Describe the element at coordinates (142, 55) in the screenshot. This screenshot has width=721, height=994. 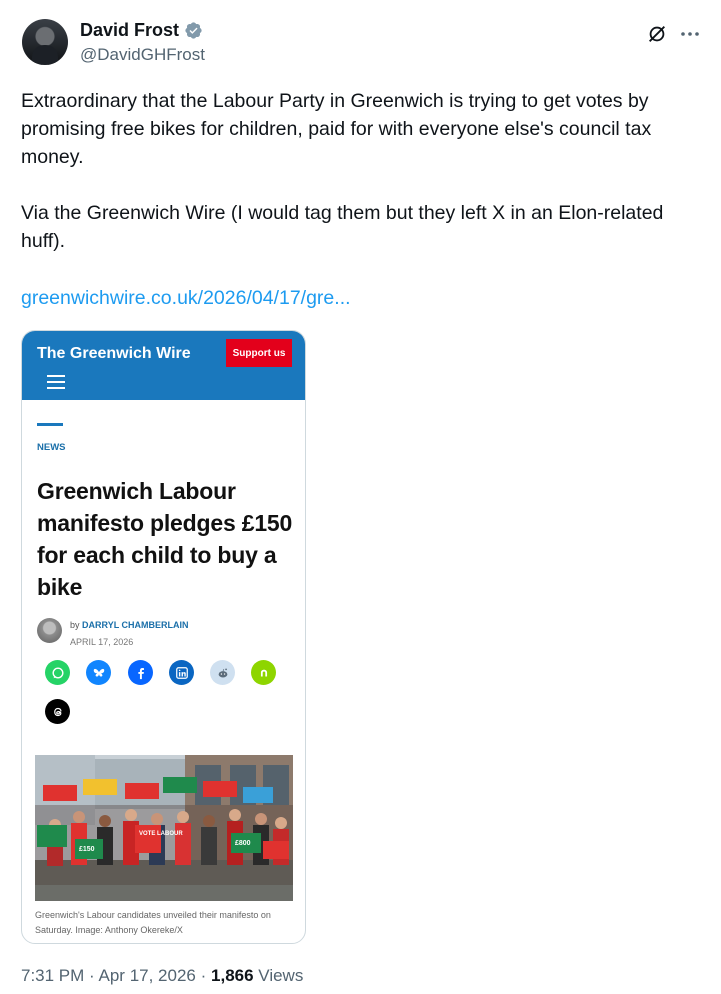
I see `author-handle: @DavidGHFrost` at that location.